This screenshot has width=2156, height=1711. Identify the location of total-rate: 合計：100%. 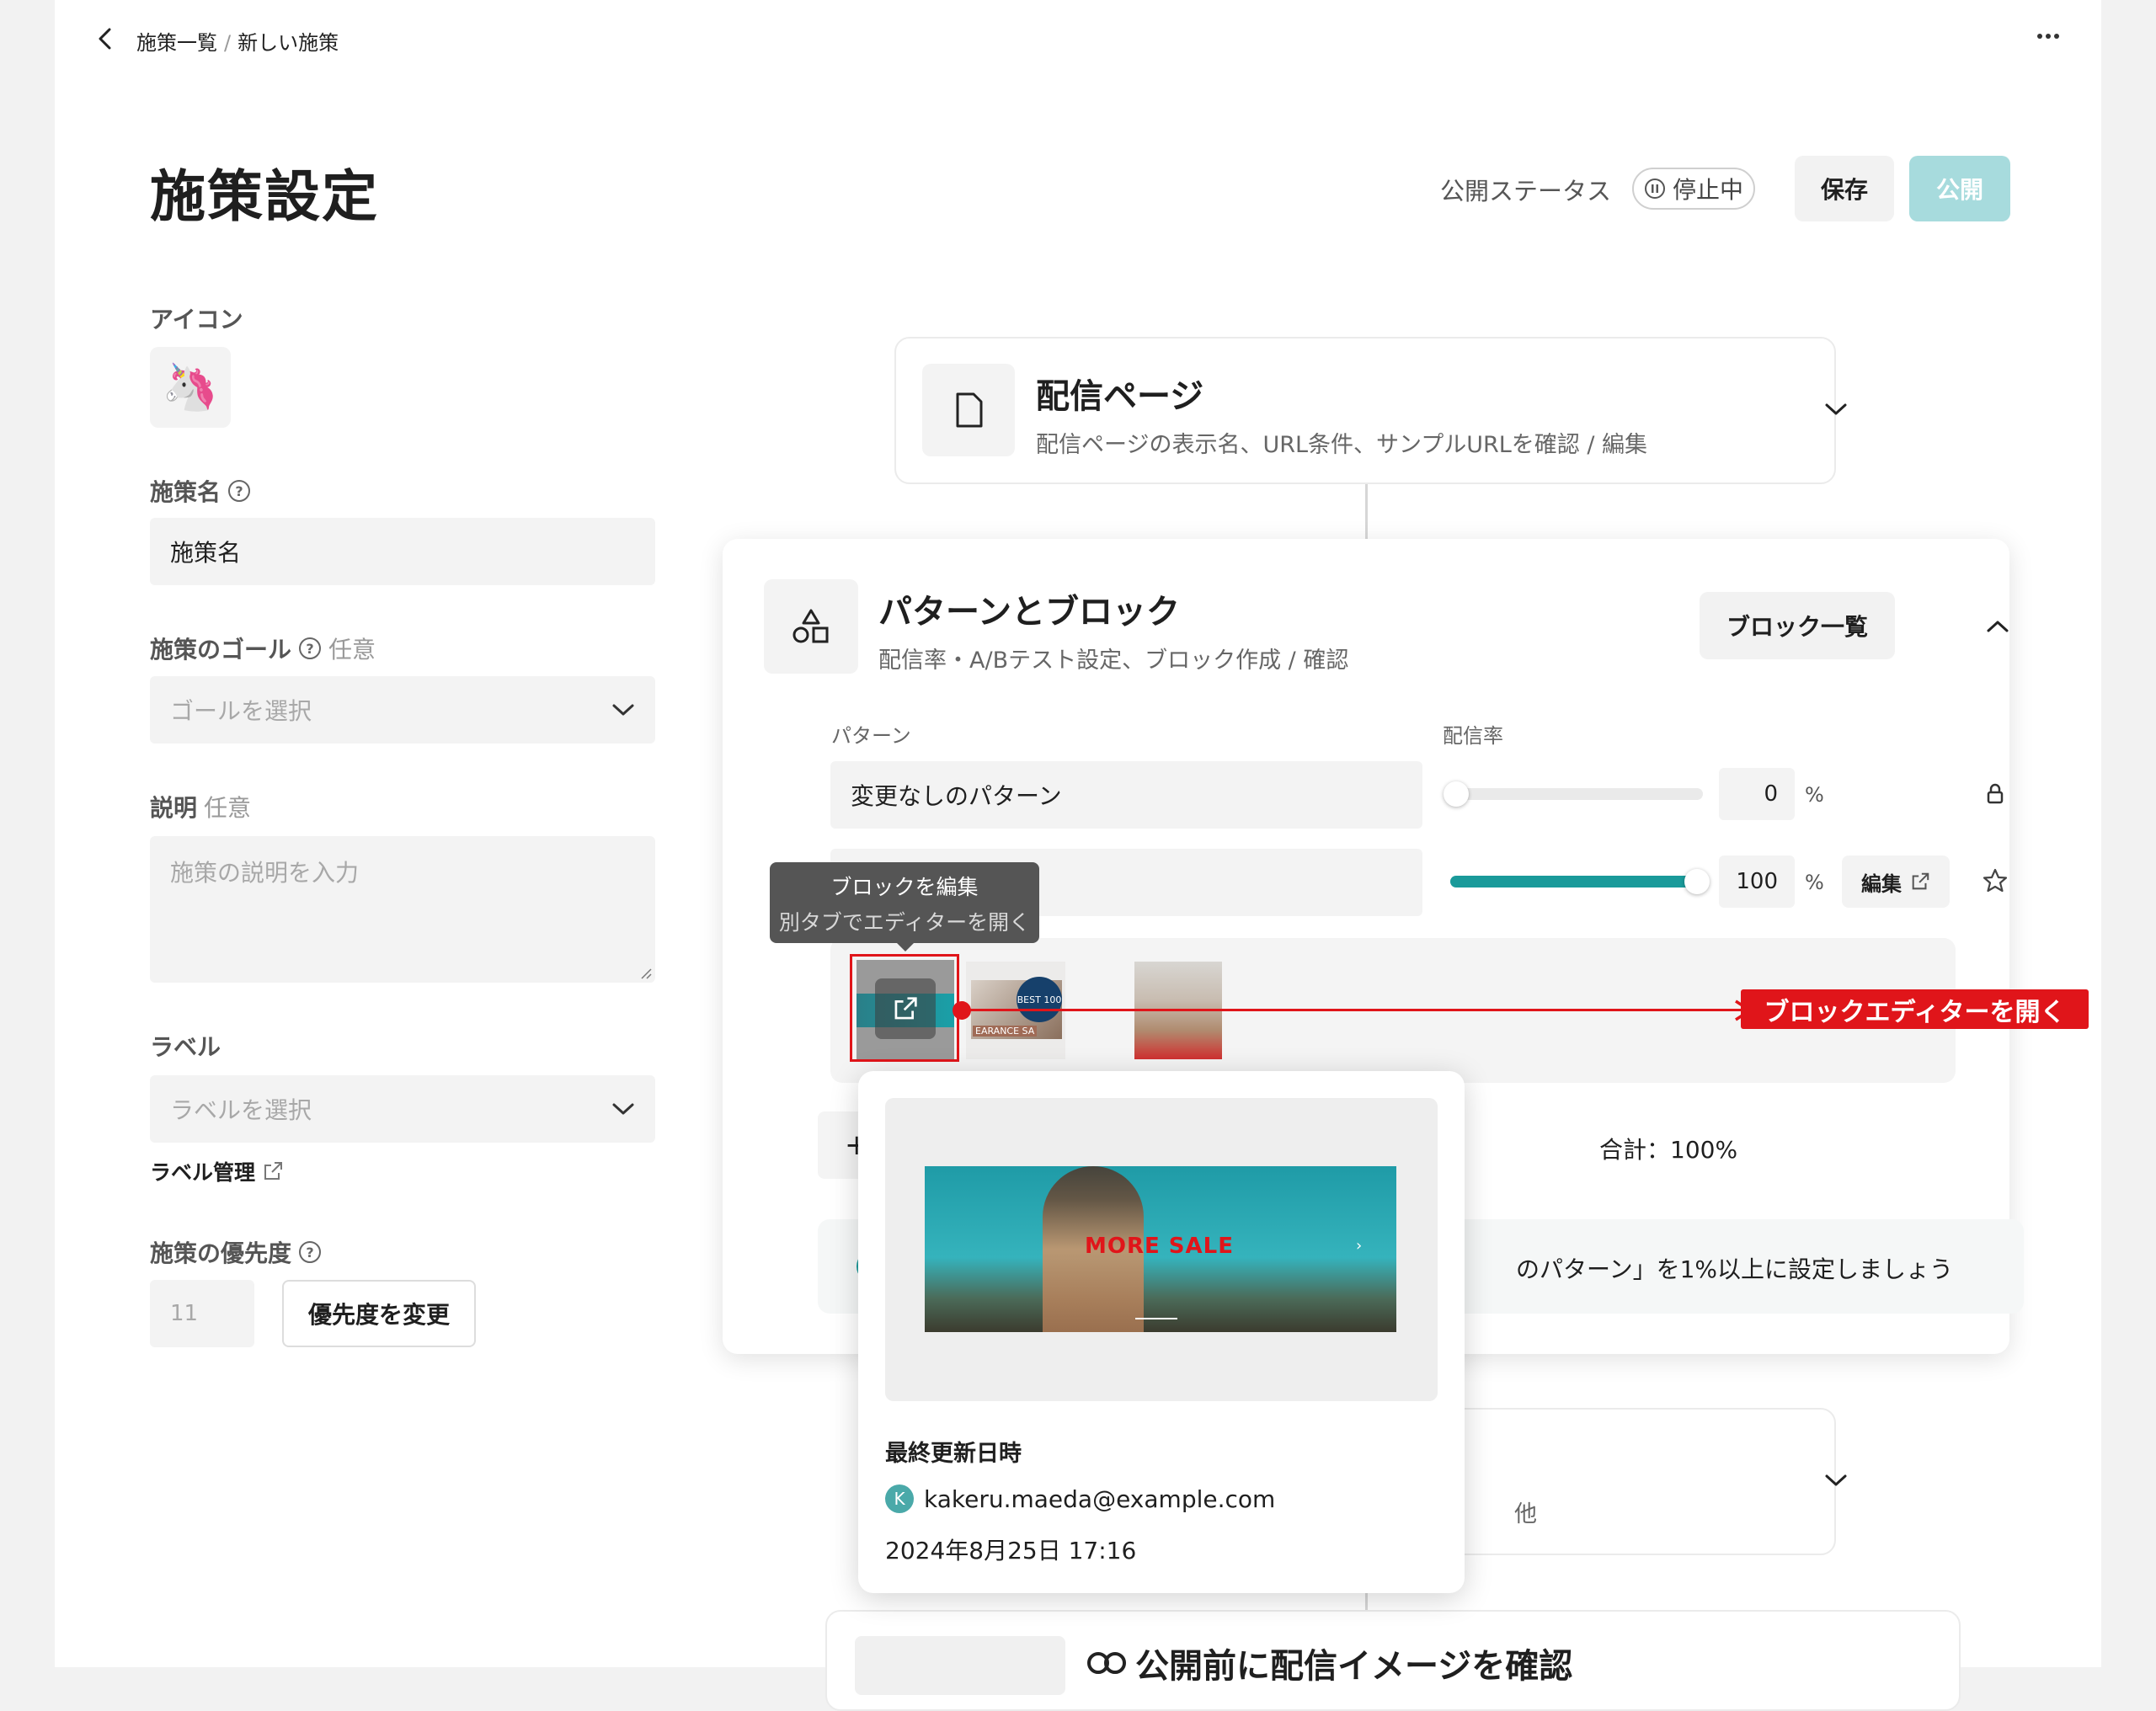
(1668, 1150).